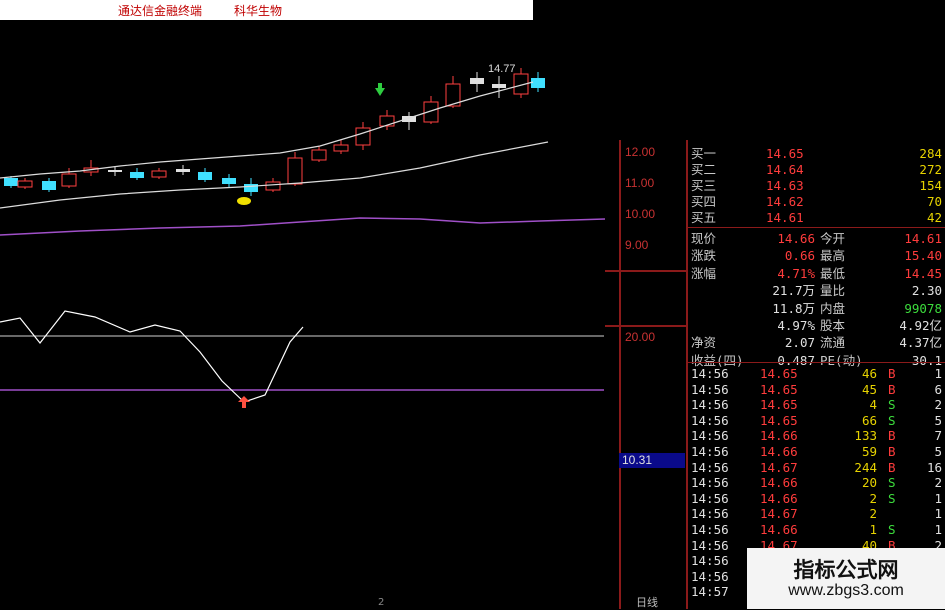  Describe the element at coordinates (816, 529) in the screenshot. I see `tick-row: 14:56 14.66 1 S 1` at that location.